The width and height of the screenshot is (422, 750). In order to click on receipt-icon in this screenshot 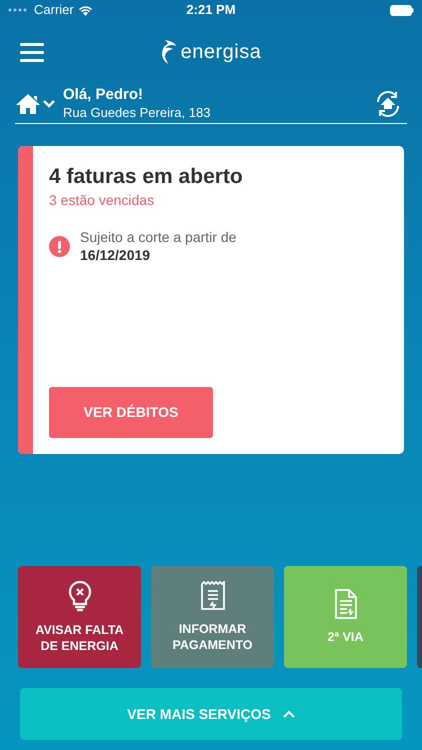, I will do `click(213, 596)`.